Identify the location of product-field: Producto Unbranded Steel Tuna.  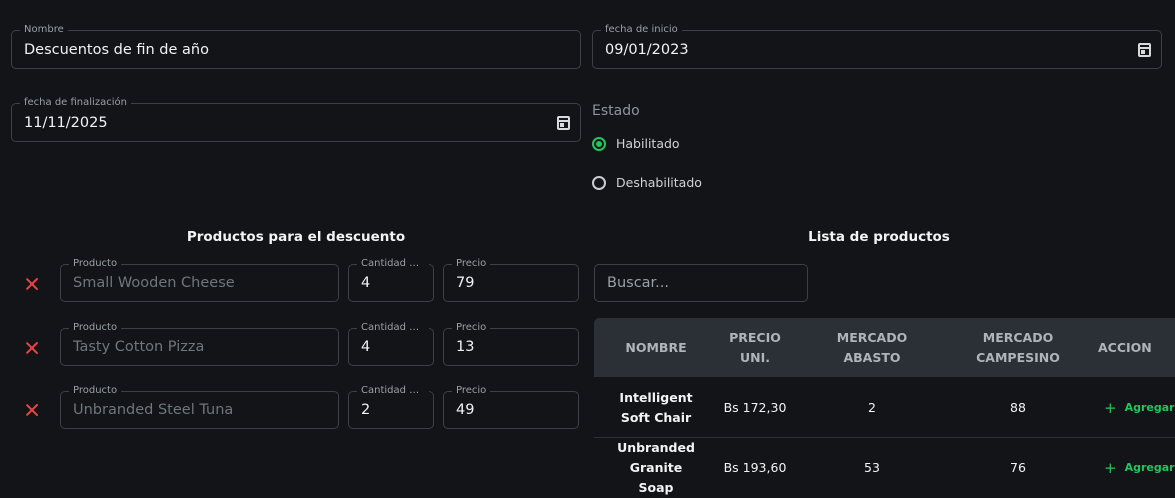
(199, 407).